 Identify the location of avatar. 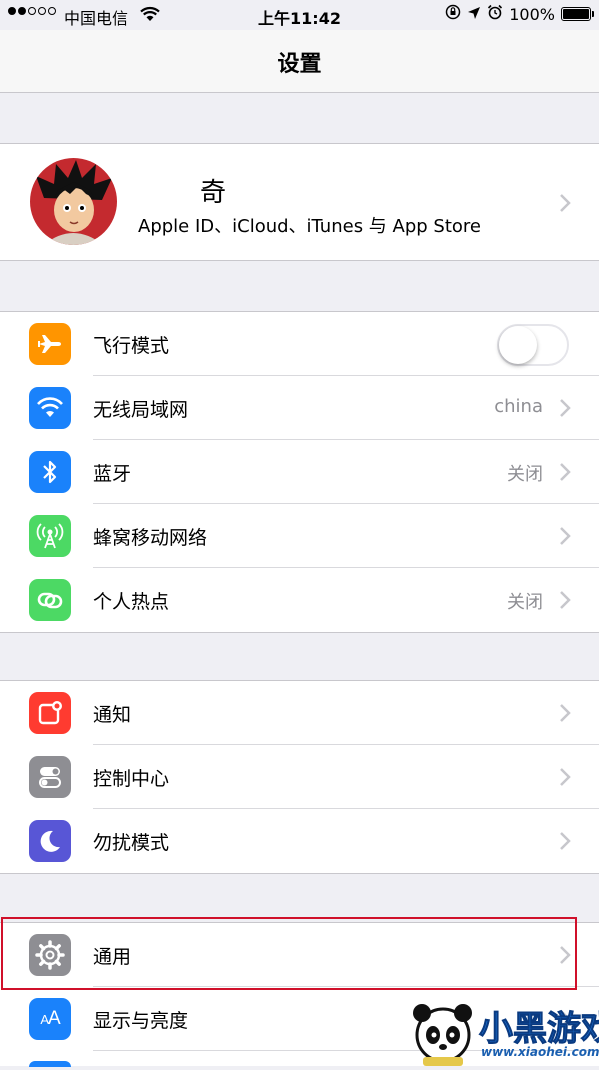
(73, 201).